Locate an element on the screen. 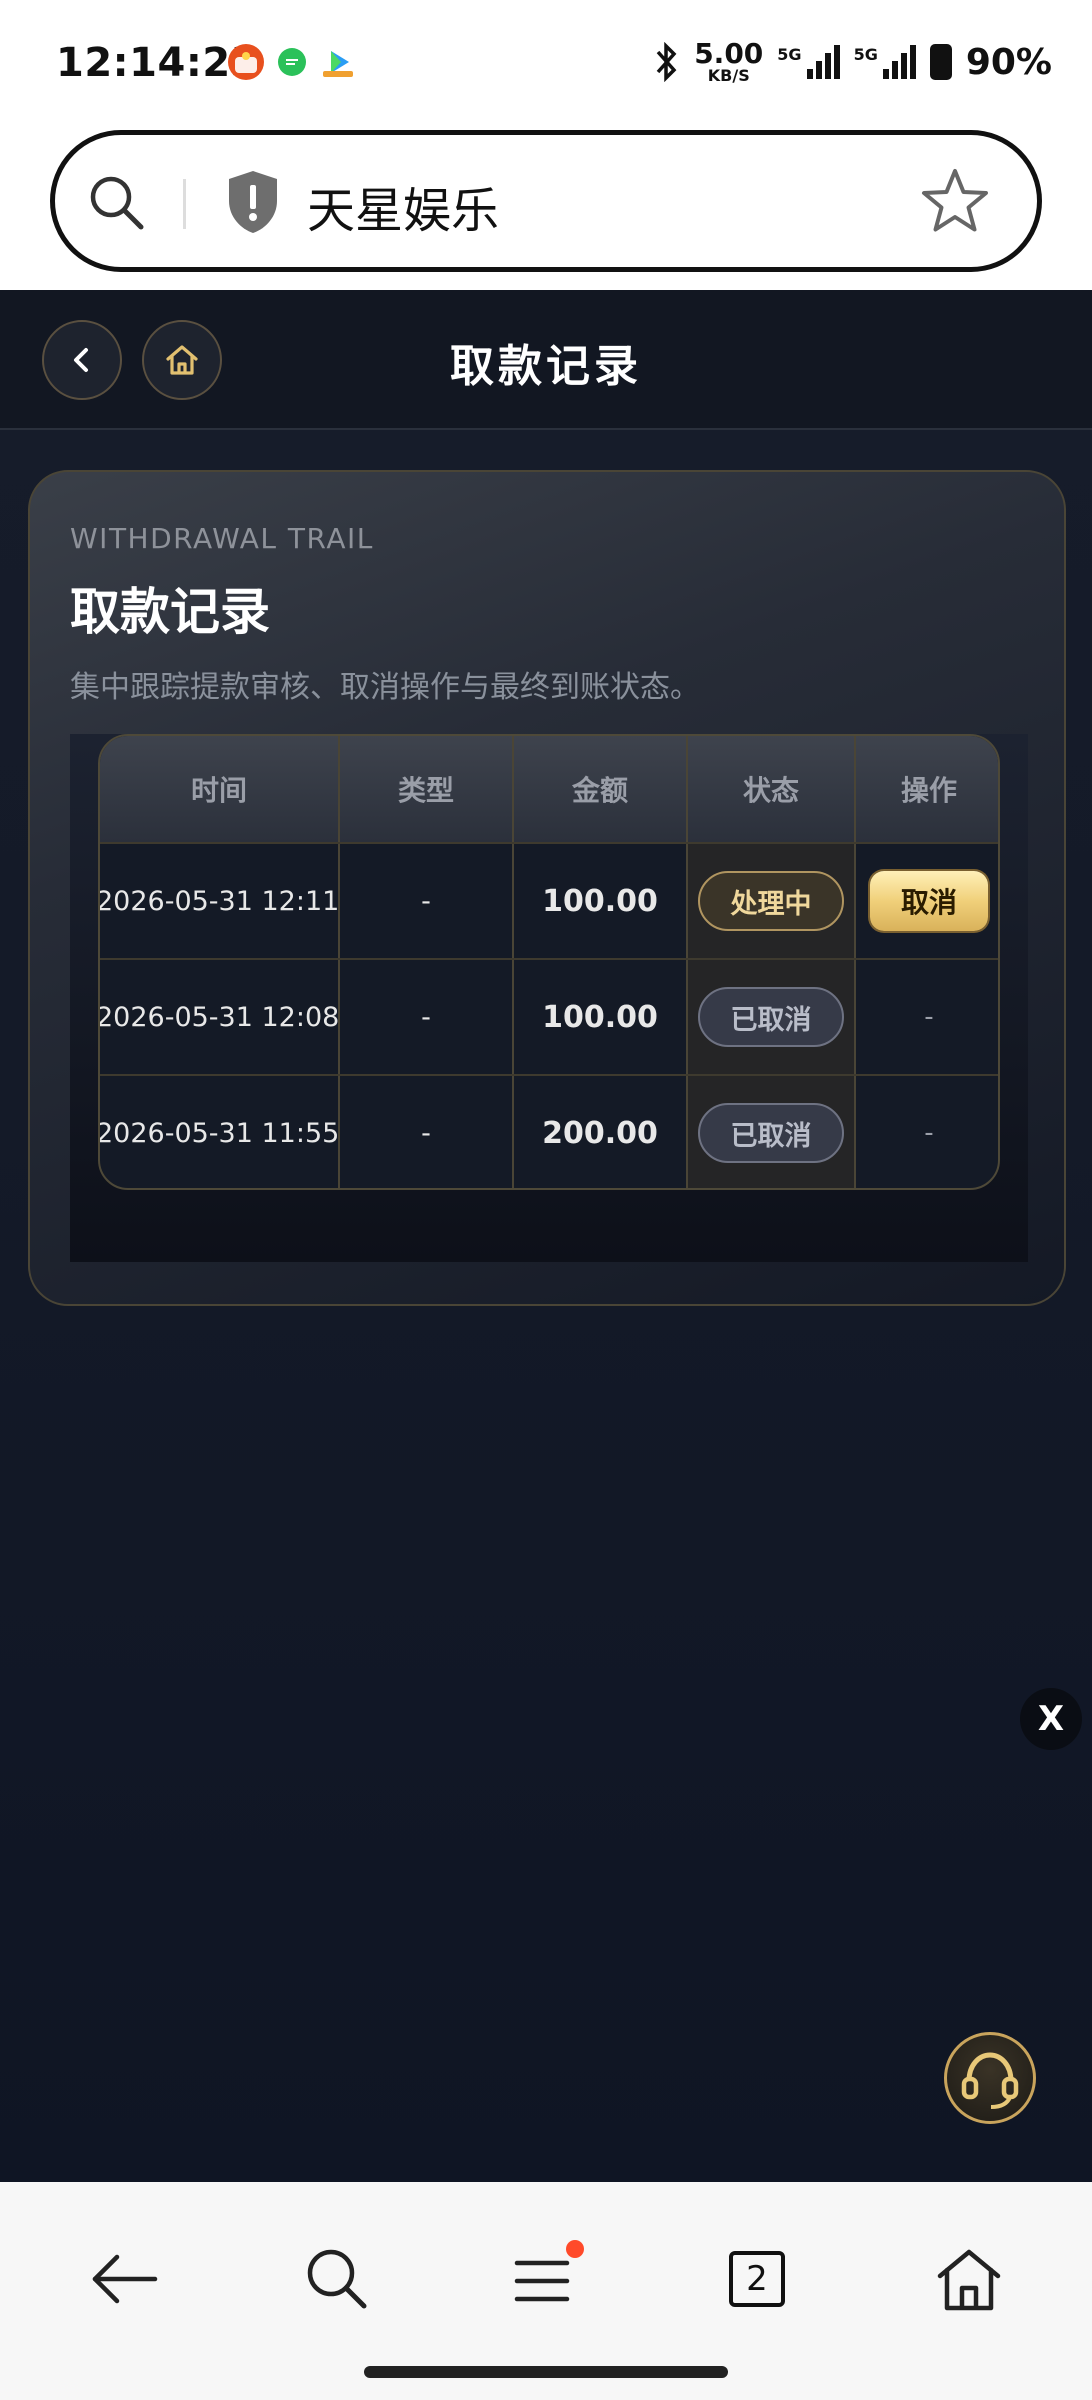 The height and width of the screenshot is (2400, 1092). card-eyebrow: WITHDRAWAL TRAIL is located at coordinates (222, 538).